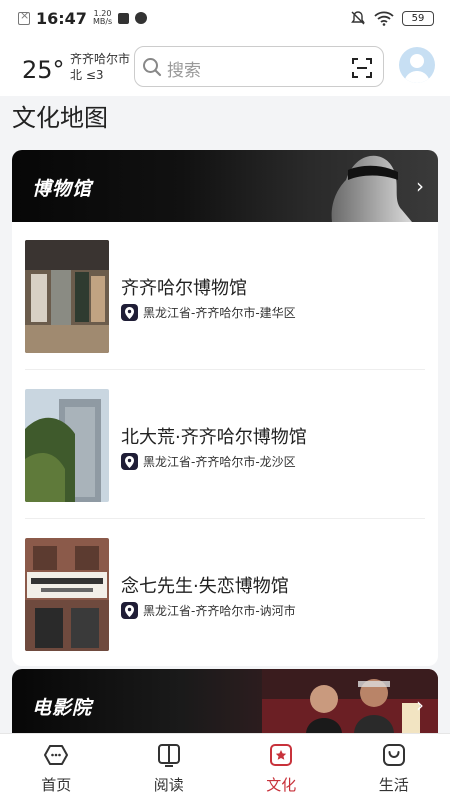  What do you see at coordinates (24, 17) in the screenshot?
I see `notification-x-icon` at bounding box center [24, 17].